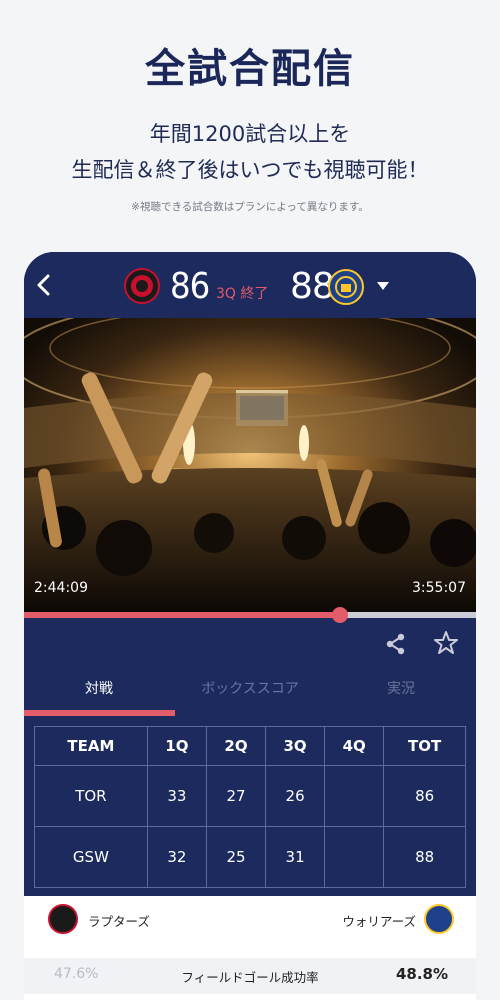 Image resolution: width=500 pixels, height=1000 pixels. What do you see at coordinates (176, 746) in the screenshot?
I see `table-header: 1Q` at bounding box center [176, 746].